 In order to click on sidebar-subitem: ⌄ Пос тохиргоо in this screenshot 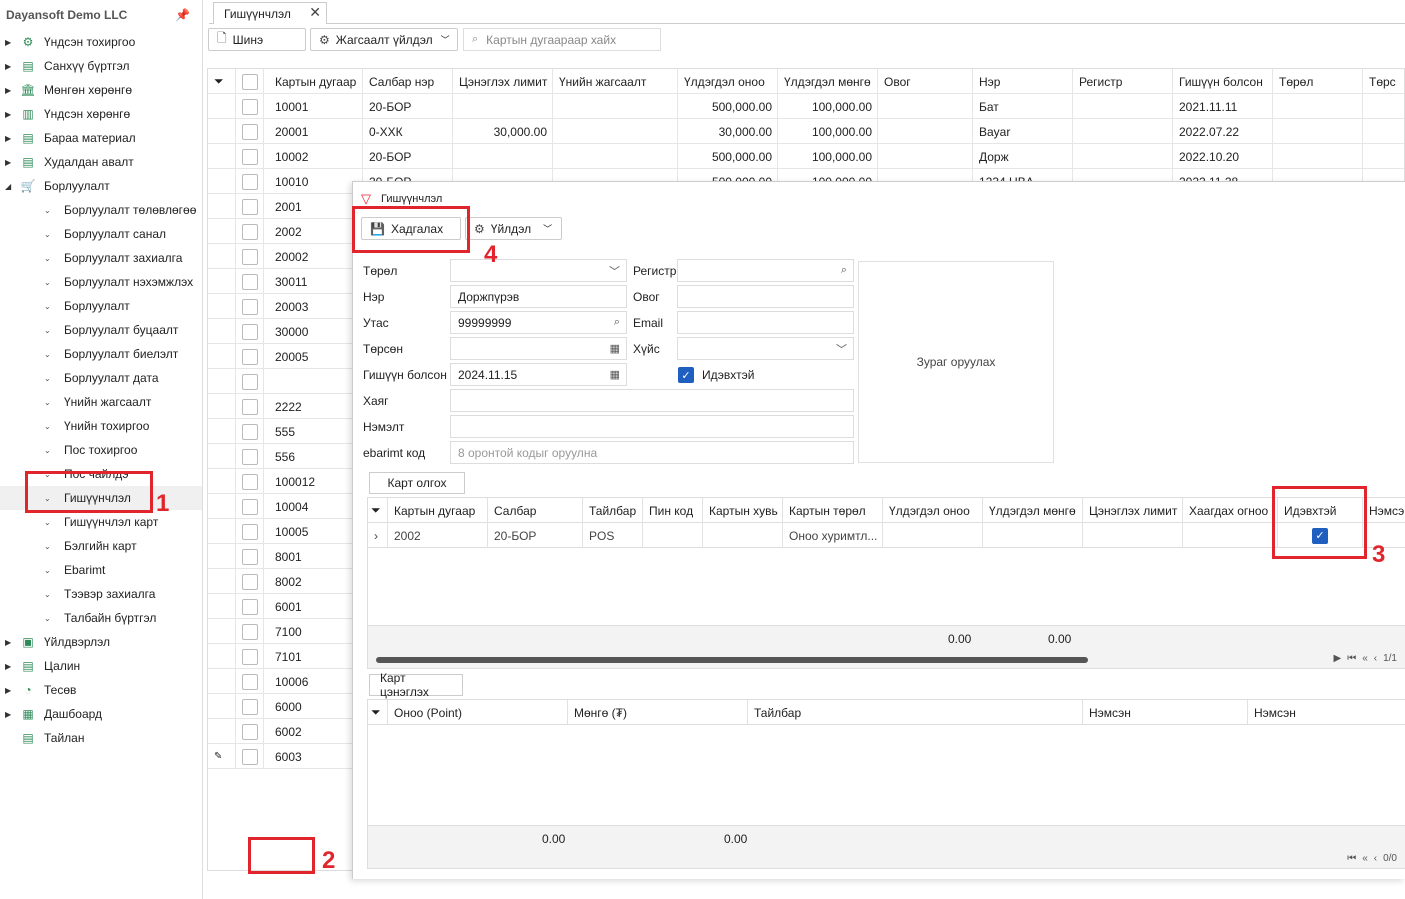, I will do `click(101, 450)`.